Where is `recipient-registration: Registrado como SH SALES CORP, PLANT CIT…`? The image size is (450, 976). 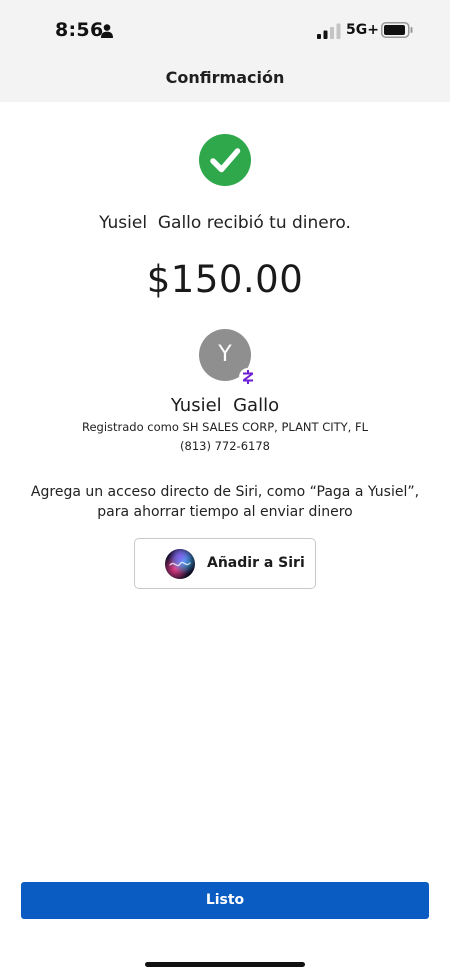 recipient-registration: Registrado como SH SALES CORP, PLANT CIT… is located at coordinates (225, 427).